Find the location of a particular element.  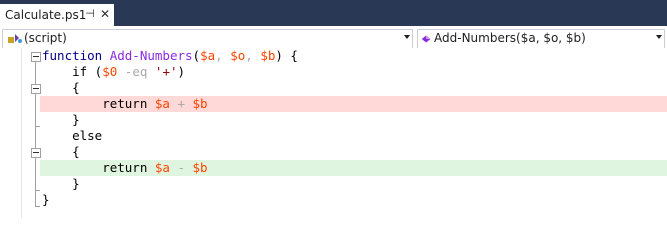

navigation-bar: (script) Add-Numbers($a, $o, $b) is located at coordinates (333, 38).